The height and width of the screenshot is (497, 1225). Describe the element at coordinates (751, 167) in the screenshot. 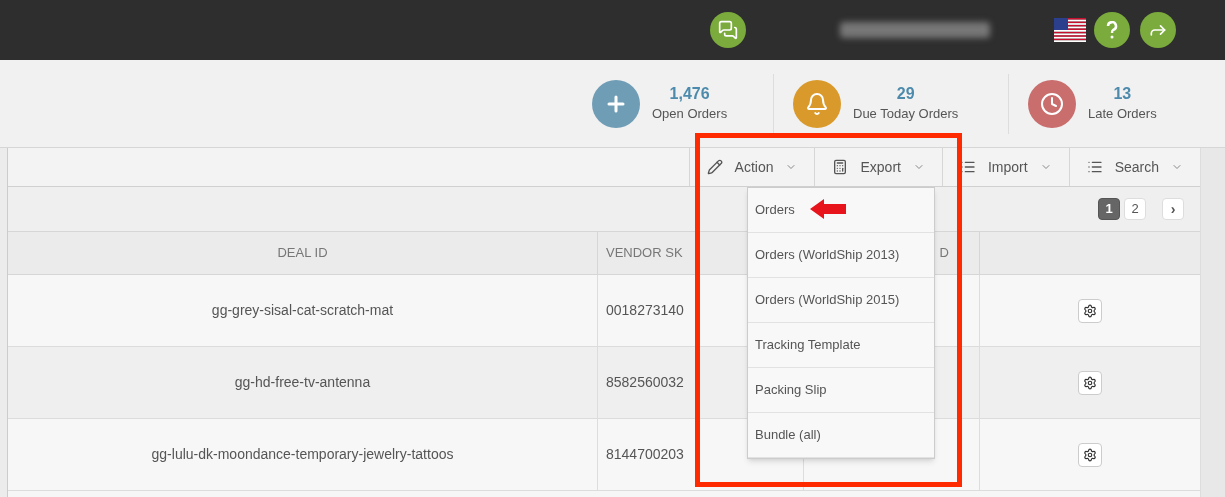

I see `toolbar-button: Action` at that location.